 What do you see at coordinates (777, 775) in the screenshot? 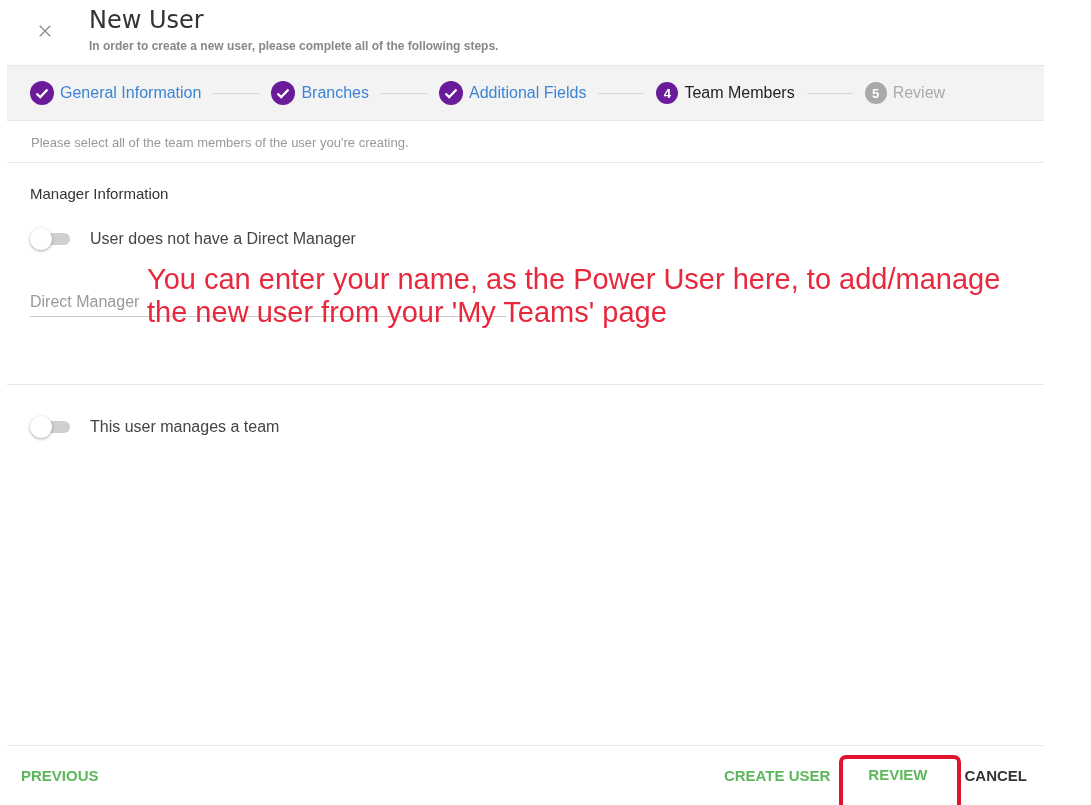
I see `footer-button: CREATE USER` at bounding box center [777, 775].